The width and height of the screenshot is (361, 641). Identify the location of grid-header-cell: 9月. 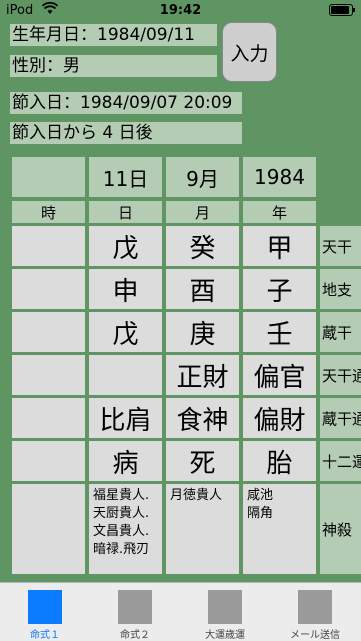
(202, 177).